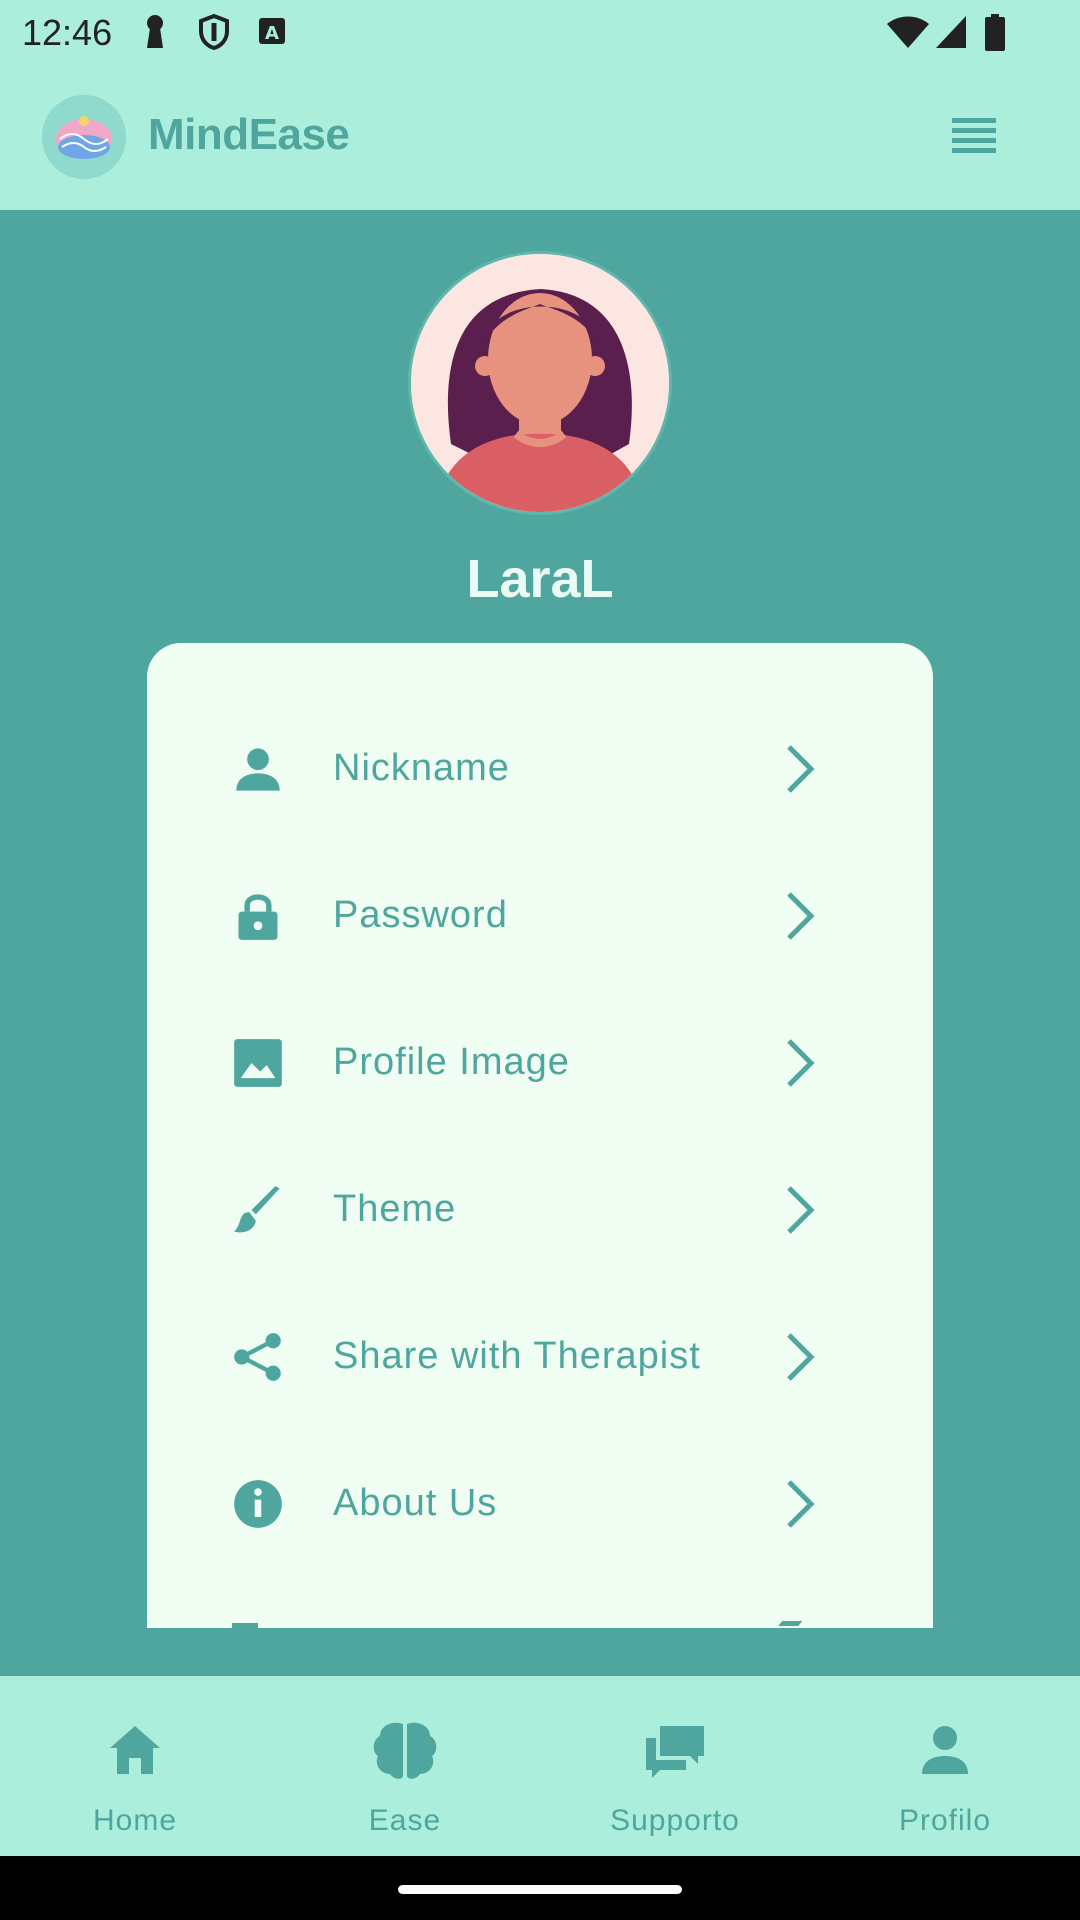  I want to click on menu-icon, so click(975, 137).